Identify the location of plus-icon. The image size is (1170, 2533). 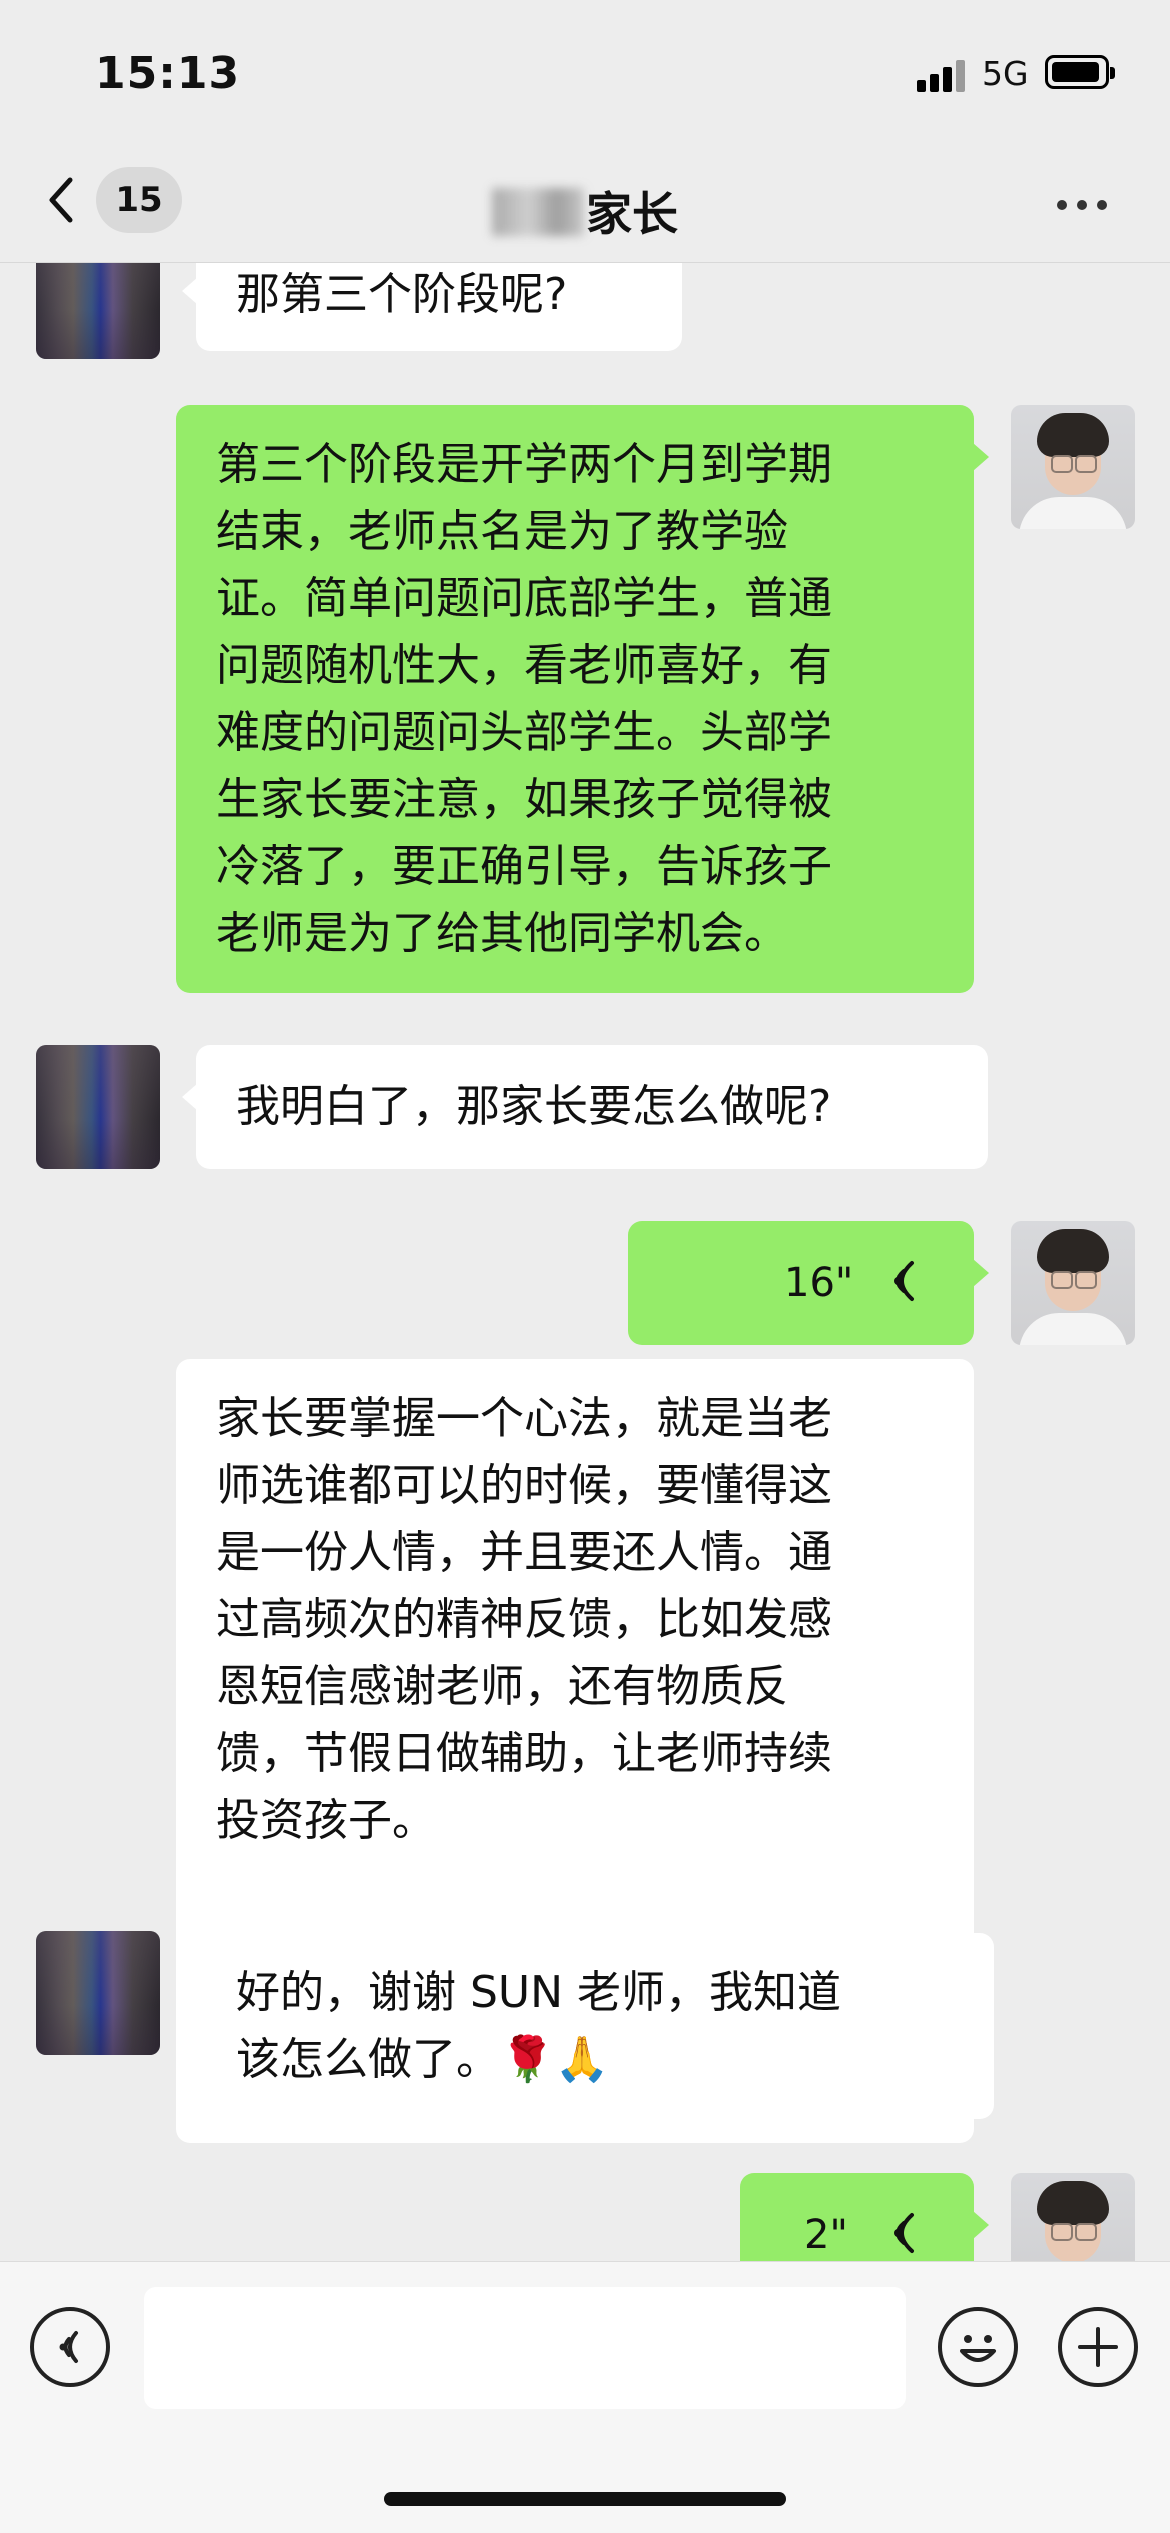
(1098, 2347).